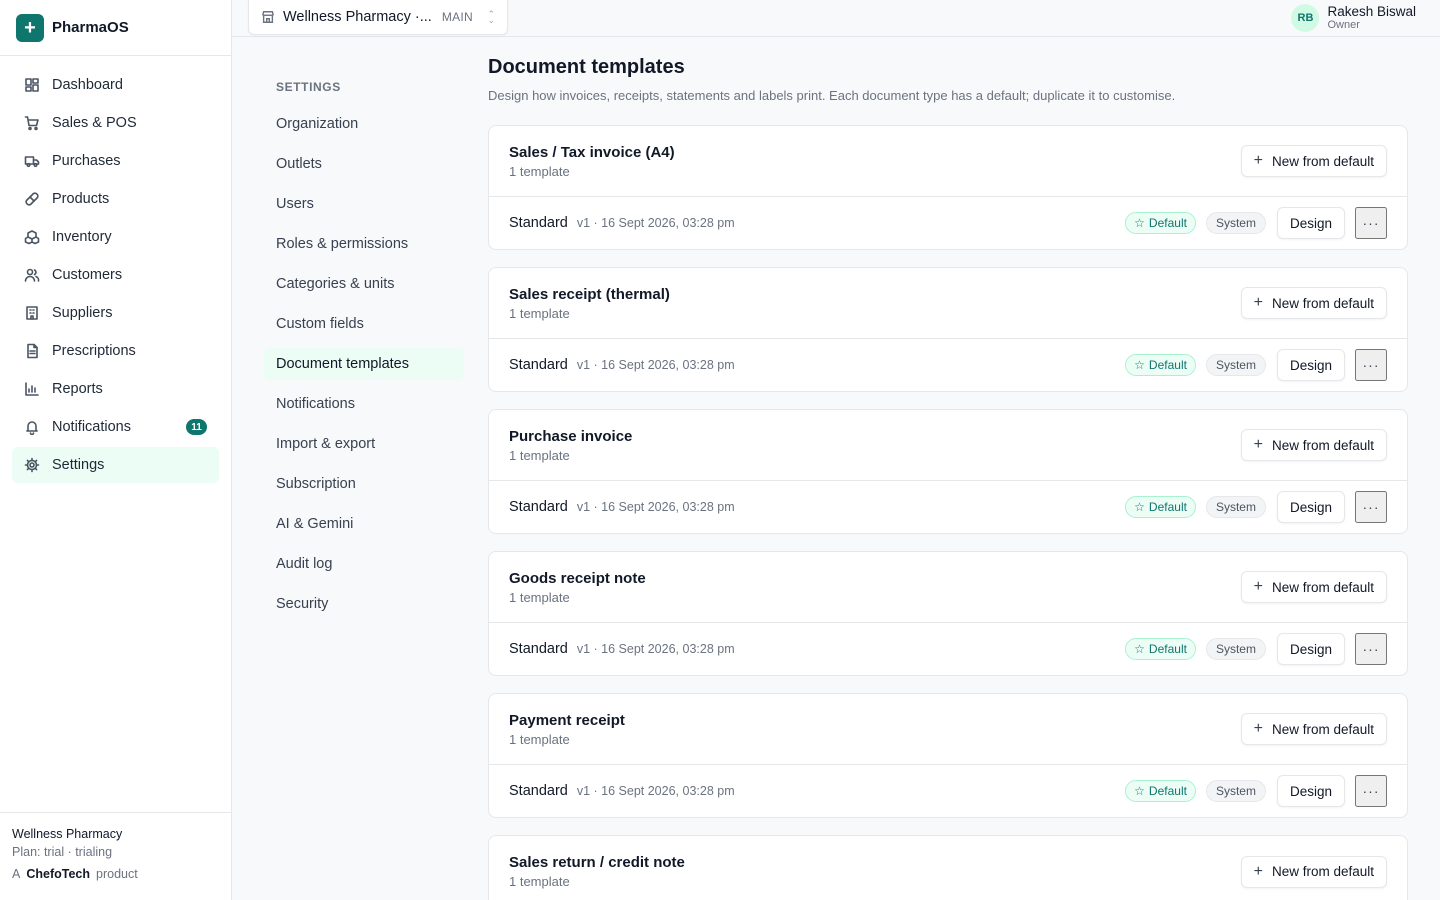 This screenshot has height=900, width=1440. Describe the element at coordinates (308, 87) in the screenshot. I see `settings-heading: SETTINGS` at that location.